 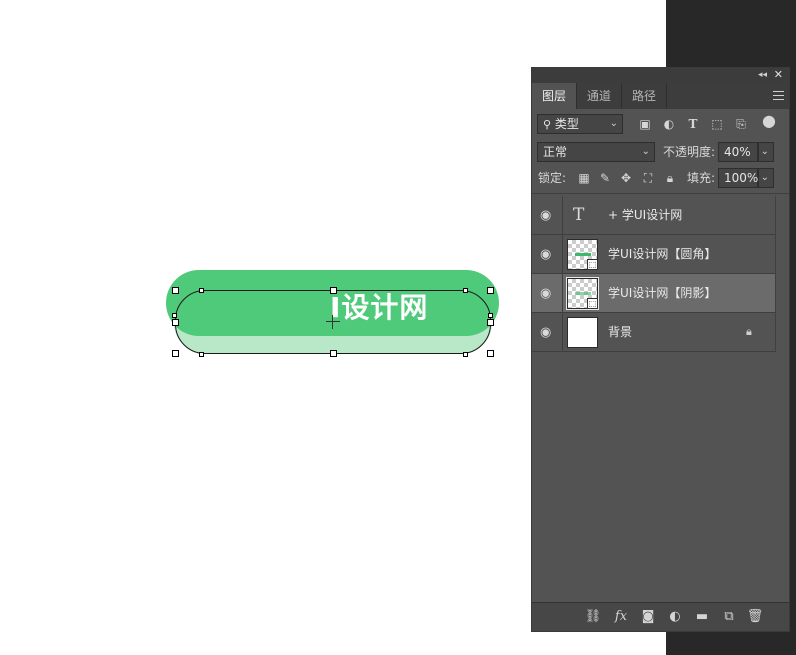 I want to click on transform-handle-bottom-center, so click(x=333, y=353).